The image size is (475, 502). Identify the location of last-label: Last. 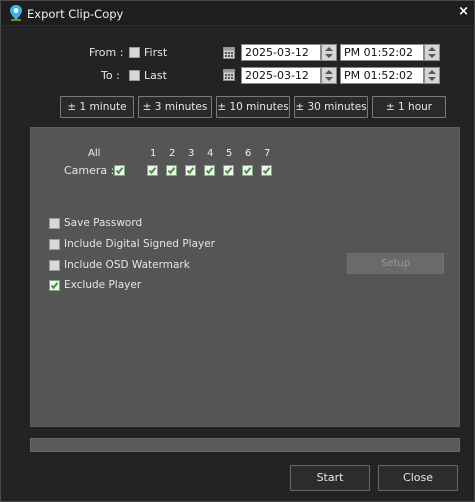
(155, 75).